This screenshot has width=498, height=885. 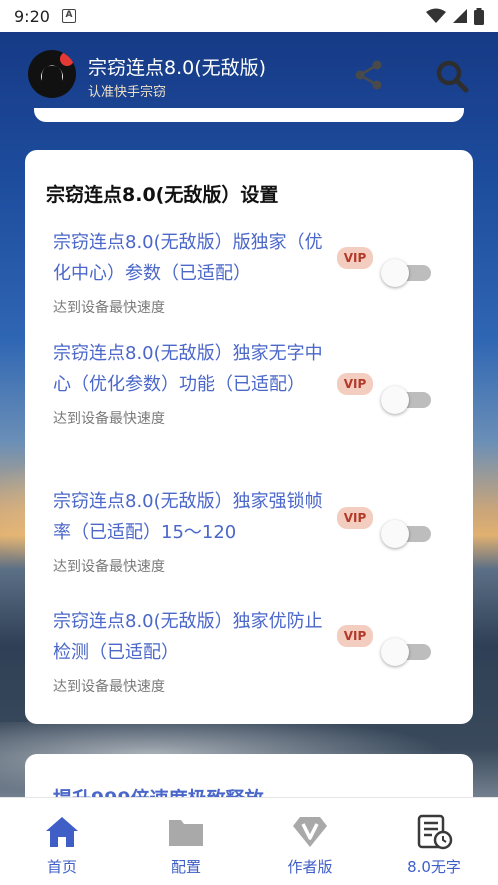 I want to click on nav-item-nochar: 8.0无字, so click(x=434, y=841).